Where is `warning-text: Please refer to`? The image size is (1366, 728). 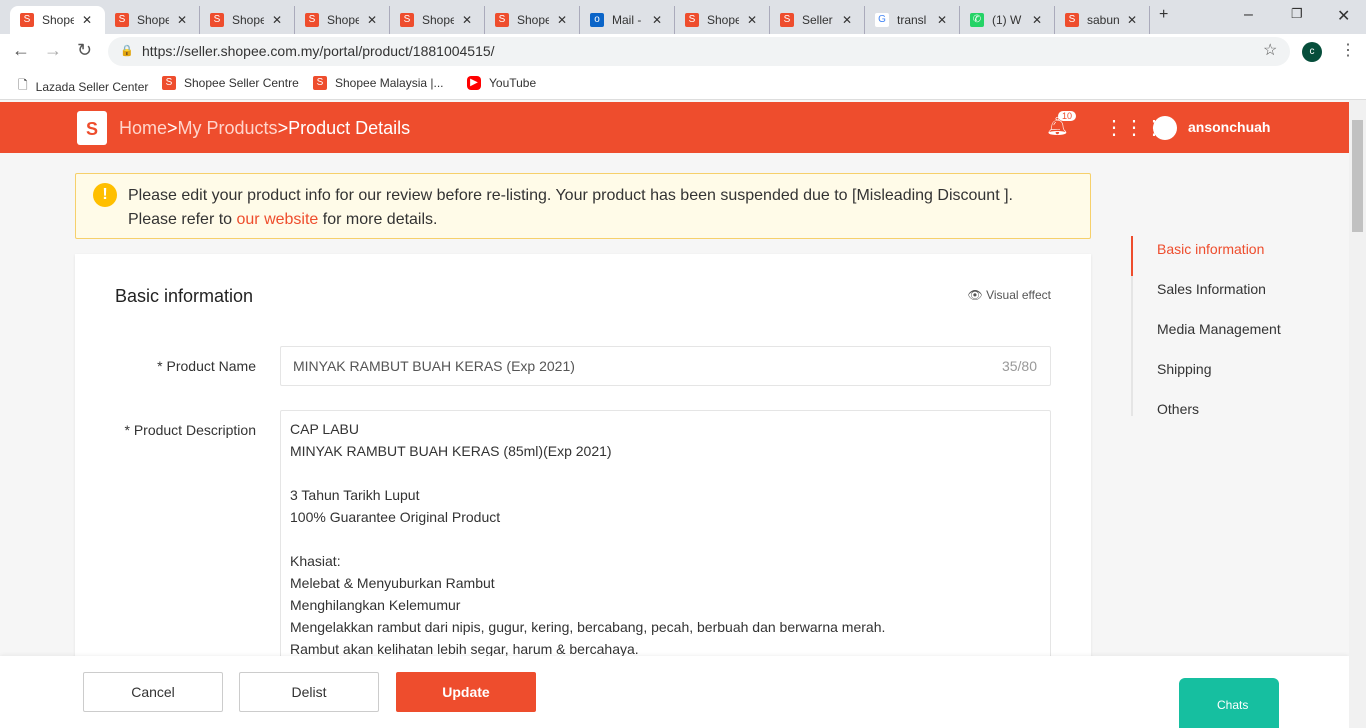
warning-text: Please refer to is located at coordinates (182, 219).